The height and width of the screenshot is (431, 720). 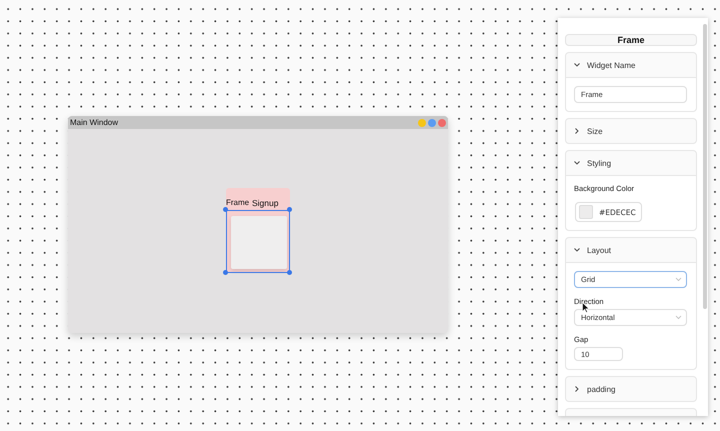 I want to click on section-title: Widget Name, so click(x=611, y=65).